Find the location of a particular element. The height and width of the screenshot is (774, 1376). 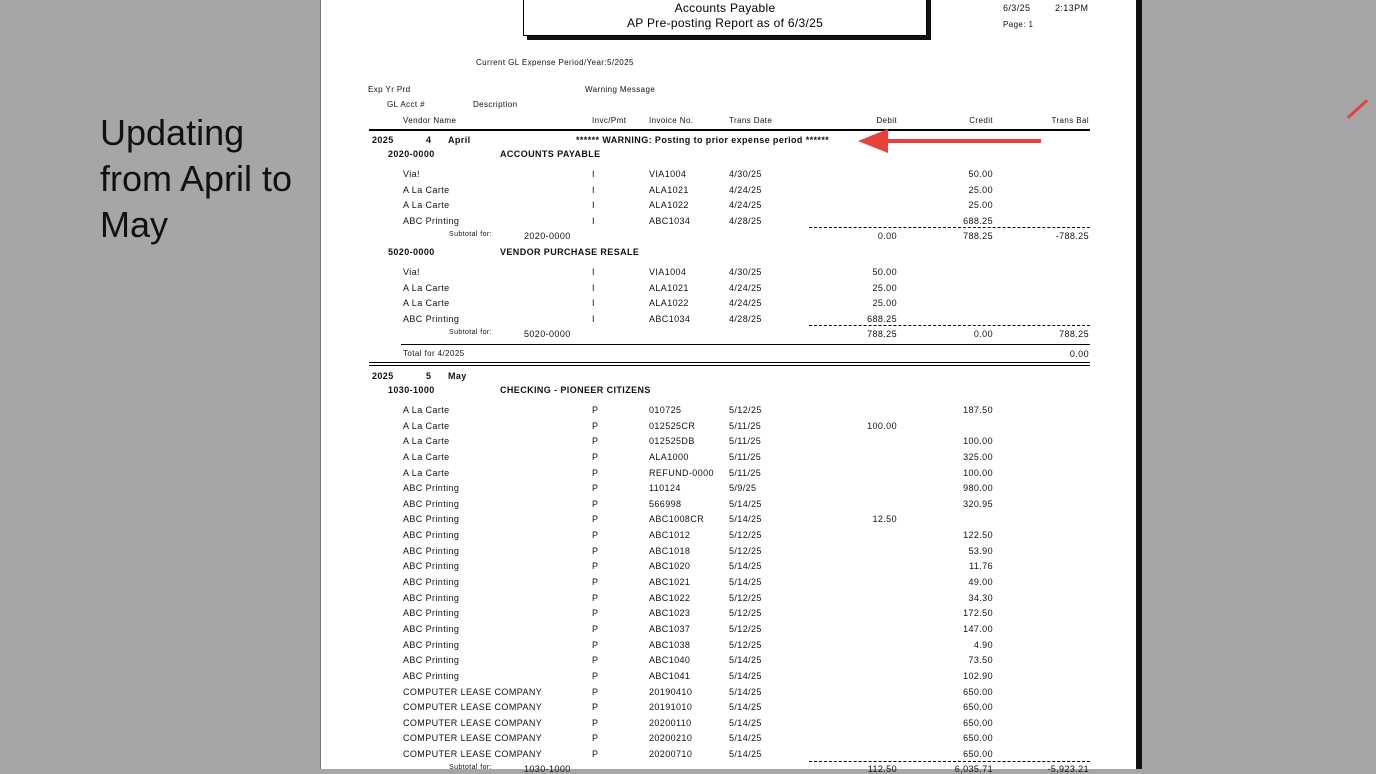

subtotal-debit: 788.25 is located at coordinates (882, 334).